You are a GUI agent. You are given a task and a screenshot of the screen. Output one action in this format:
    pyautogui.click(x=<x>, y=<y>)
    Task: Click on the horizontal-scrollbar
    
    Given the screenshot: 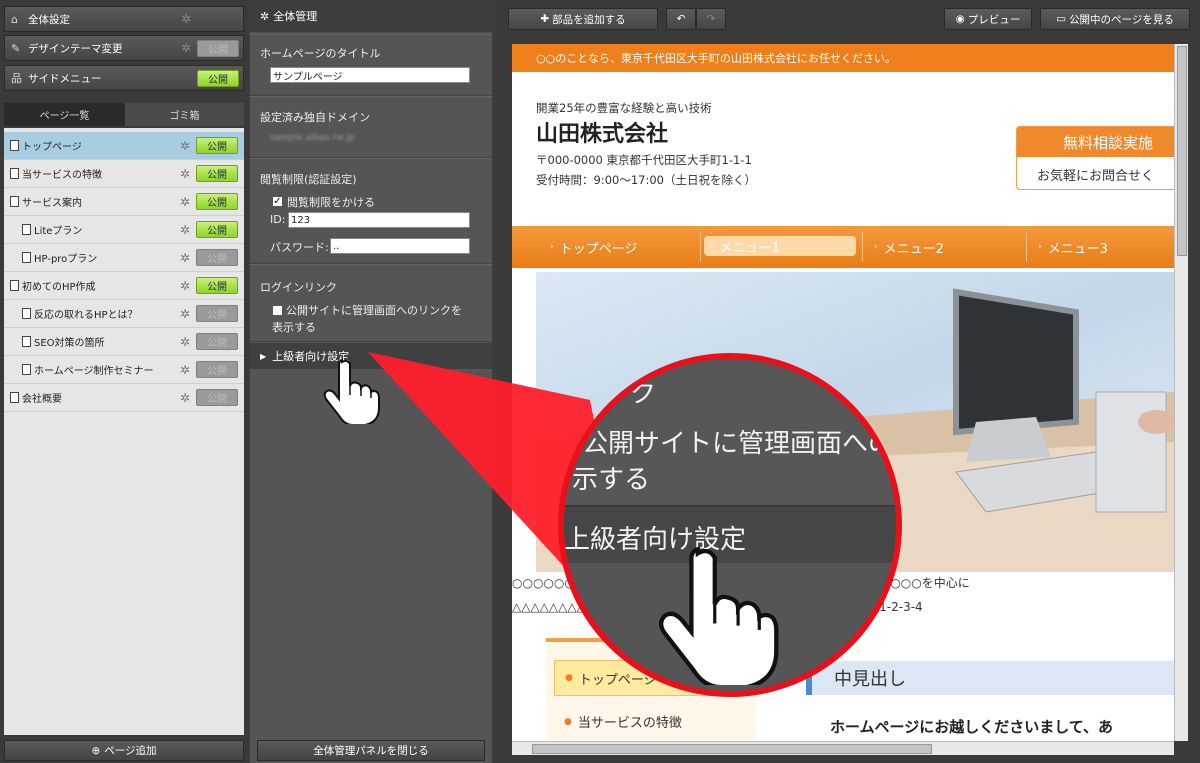 What is the action you would take?
    pyautogui.click(x=843, y=748)
    